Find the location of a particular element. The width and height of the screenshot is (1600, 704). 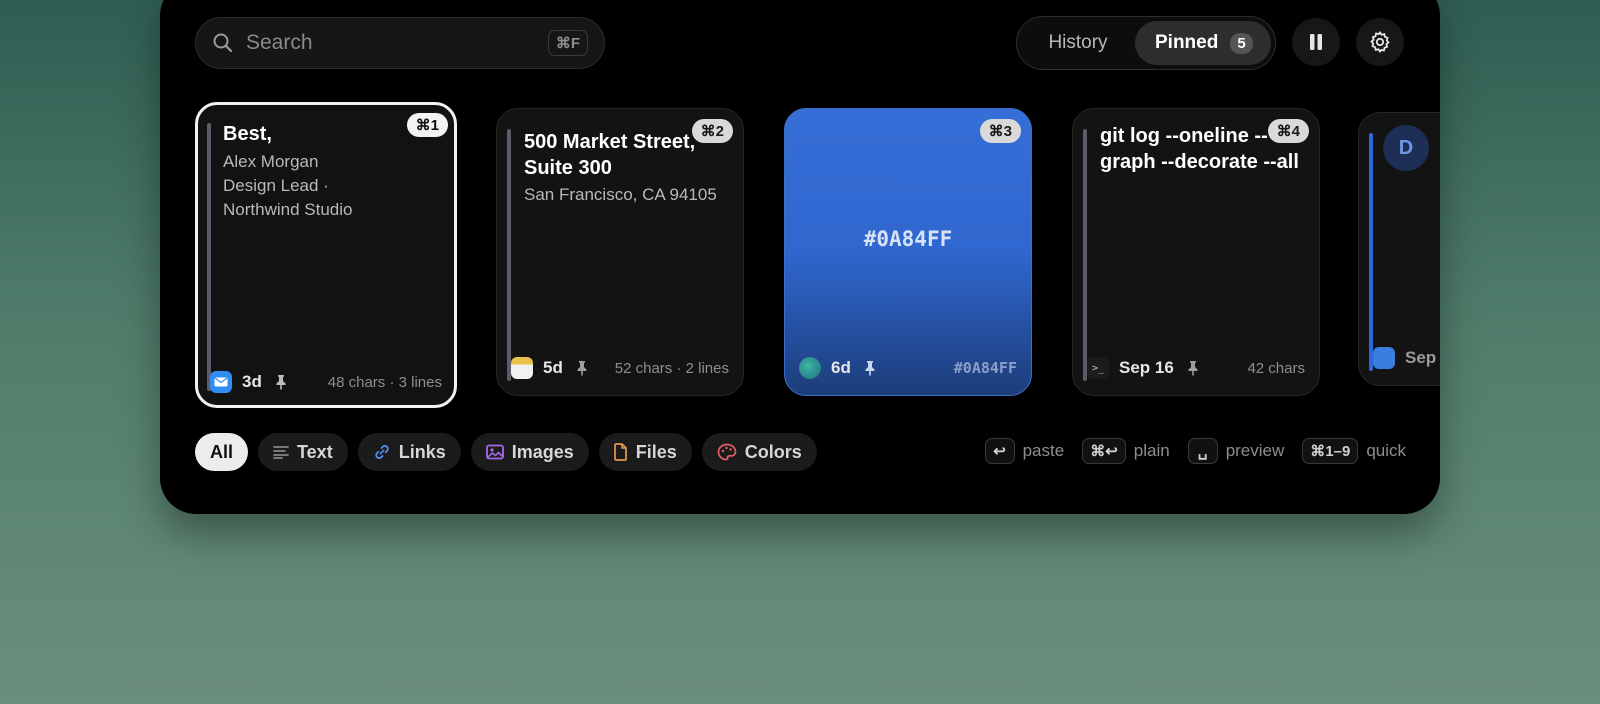

card-line: Northwind Studio is located at coordinates (288, 209).